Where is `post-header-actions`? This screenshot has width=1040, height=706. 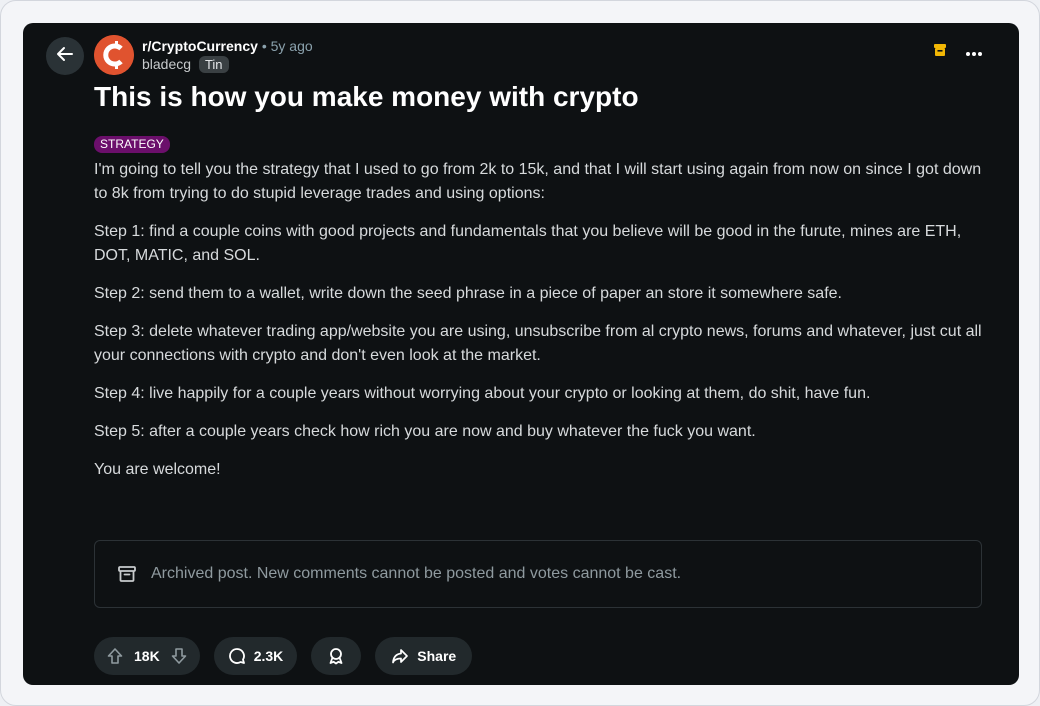 post-header-actions is located at coordinates (958, 52).